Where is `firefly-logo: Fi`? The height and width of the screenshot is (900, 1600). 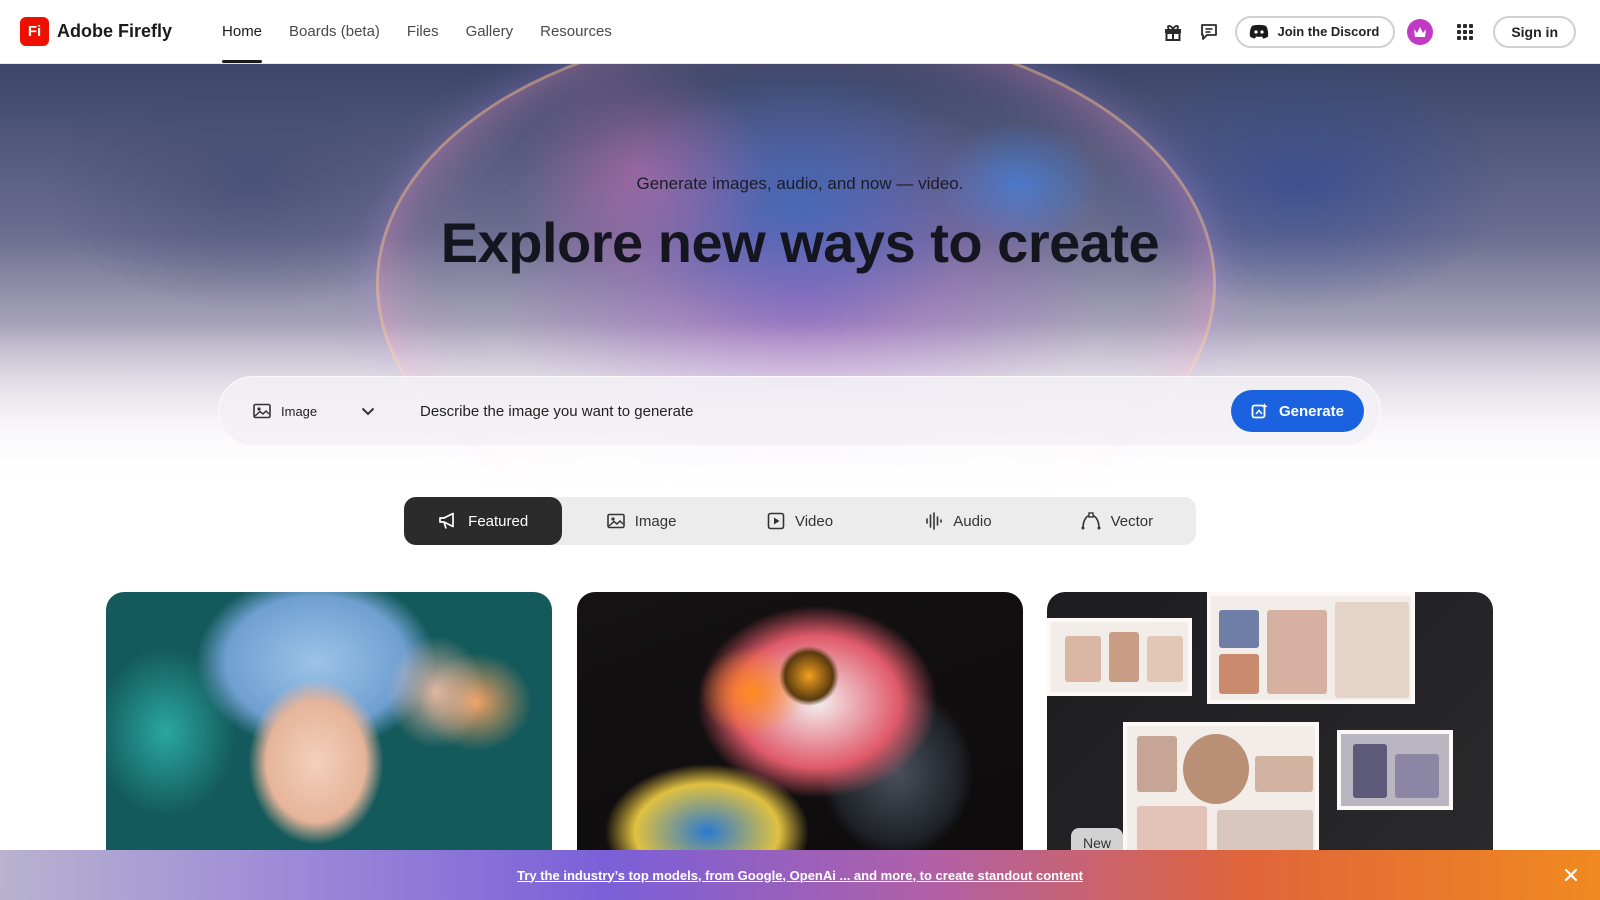 firefly-logo: Fi is located at coordinates (34, 31).